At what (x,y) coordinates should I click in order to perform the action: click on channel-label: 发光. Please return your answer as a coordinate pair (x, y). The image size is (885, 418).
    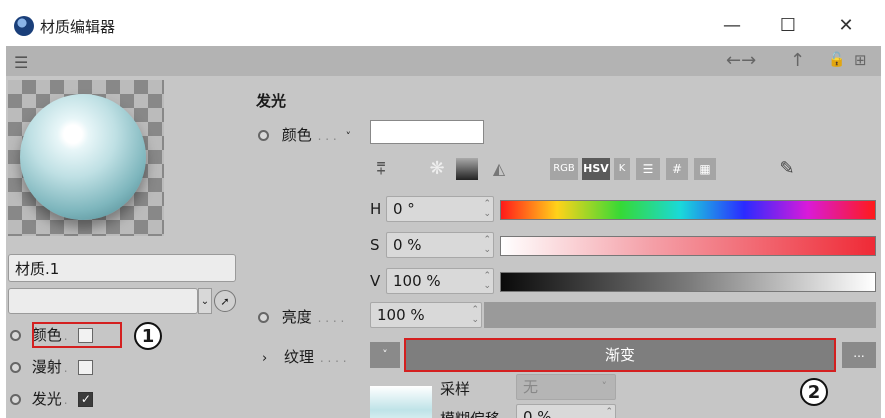
    Looking at the image, I should click on (46, 399).